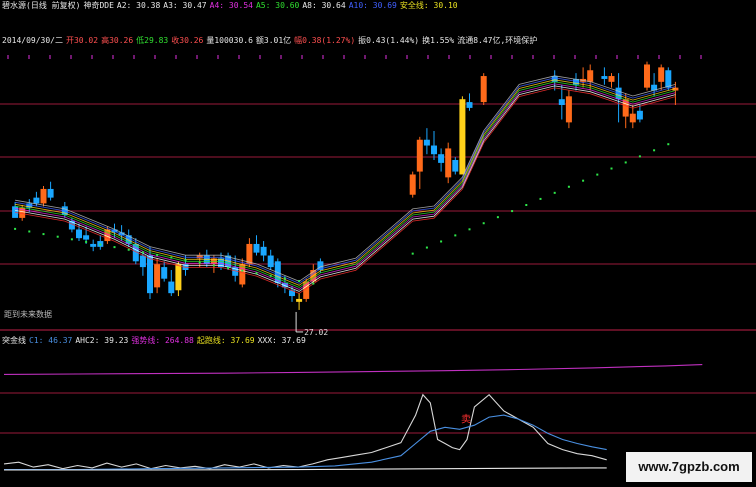 The height and width of the screenshot is (487, 756). What do you see at coordinates (98, 5) in the screenshot?
I see `header-value-1: 神奇DDE` at bounding box center [98, 5].